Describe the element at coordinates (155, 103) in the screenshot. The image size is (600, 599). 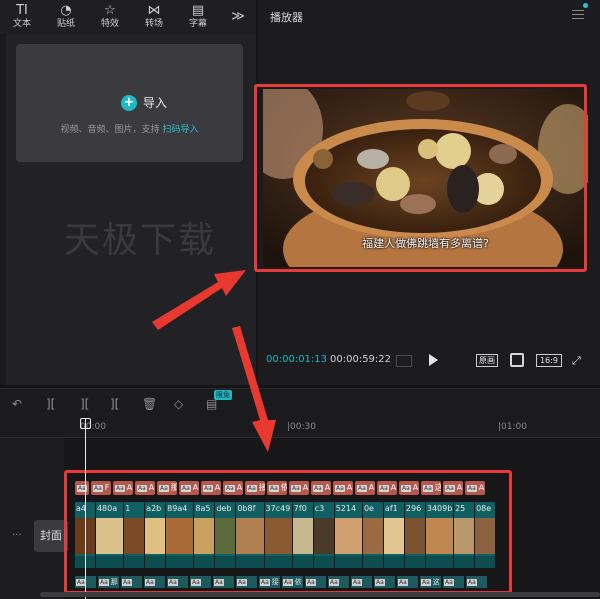
I see `import-label: 导入` at that location.